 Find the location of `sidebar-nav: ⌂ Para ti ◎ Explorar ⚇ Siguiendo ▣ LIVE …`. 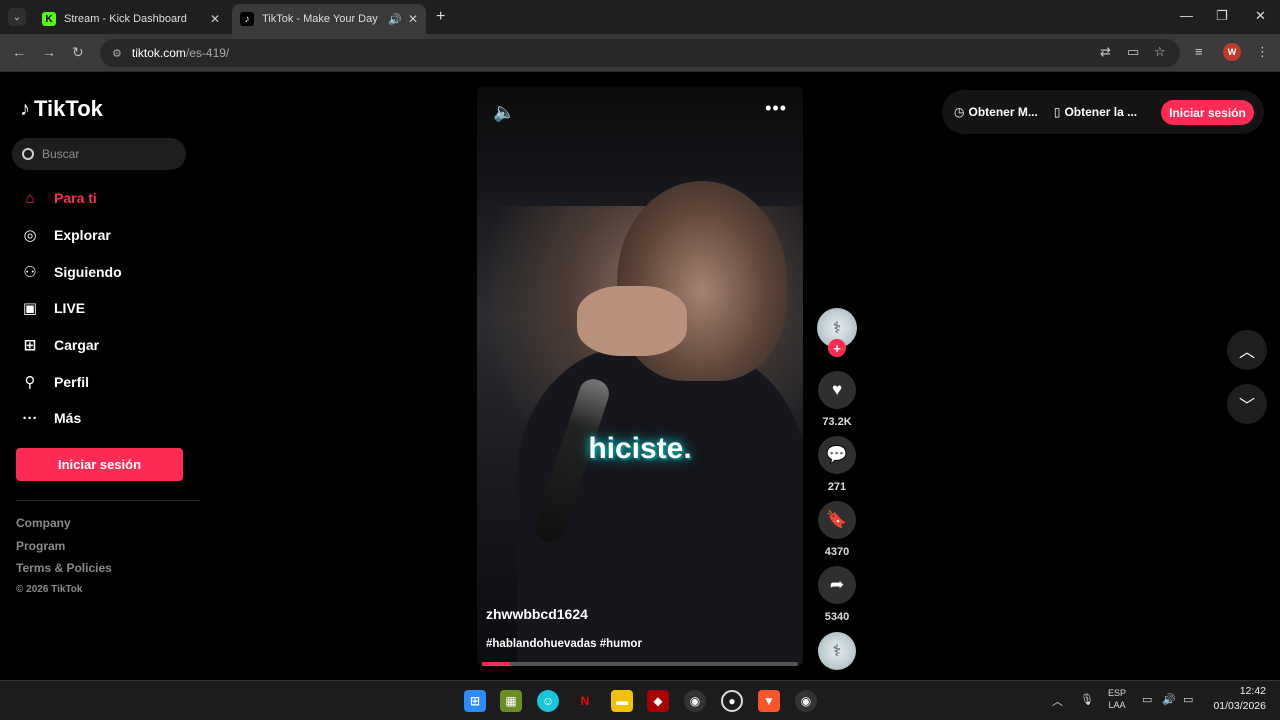

sidebar-nav: ⌂ Para ti ◎ Explorar ⚇ Siguiendo ▣ LIVE … is located at coordinates (71, 308).